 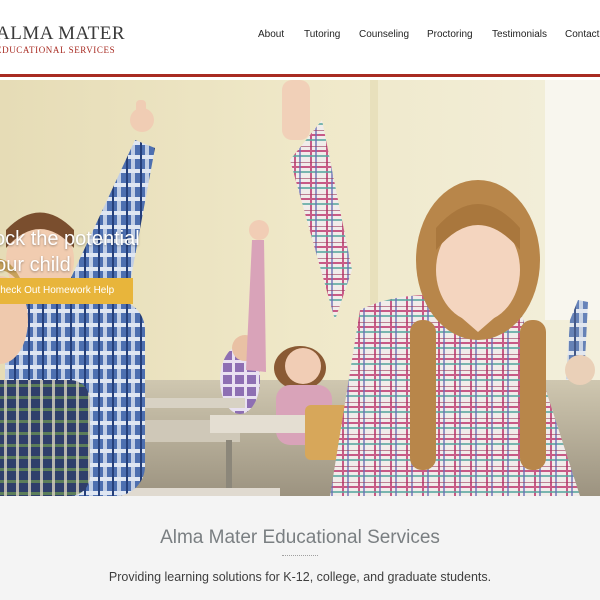 What do you see at coordinates (519, 34) in the screenshot?
I see `nav-item-testimonials: Testimonials` at bounding box center [519, 34].